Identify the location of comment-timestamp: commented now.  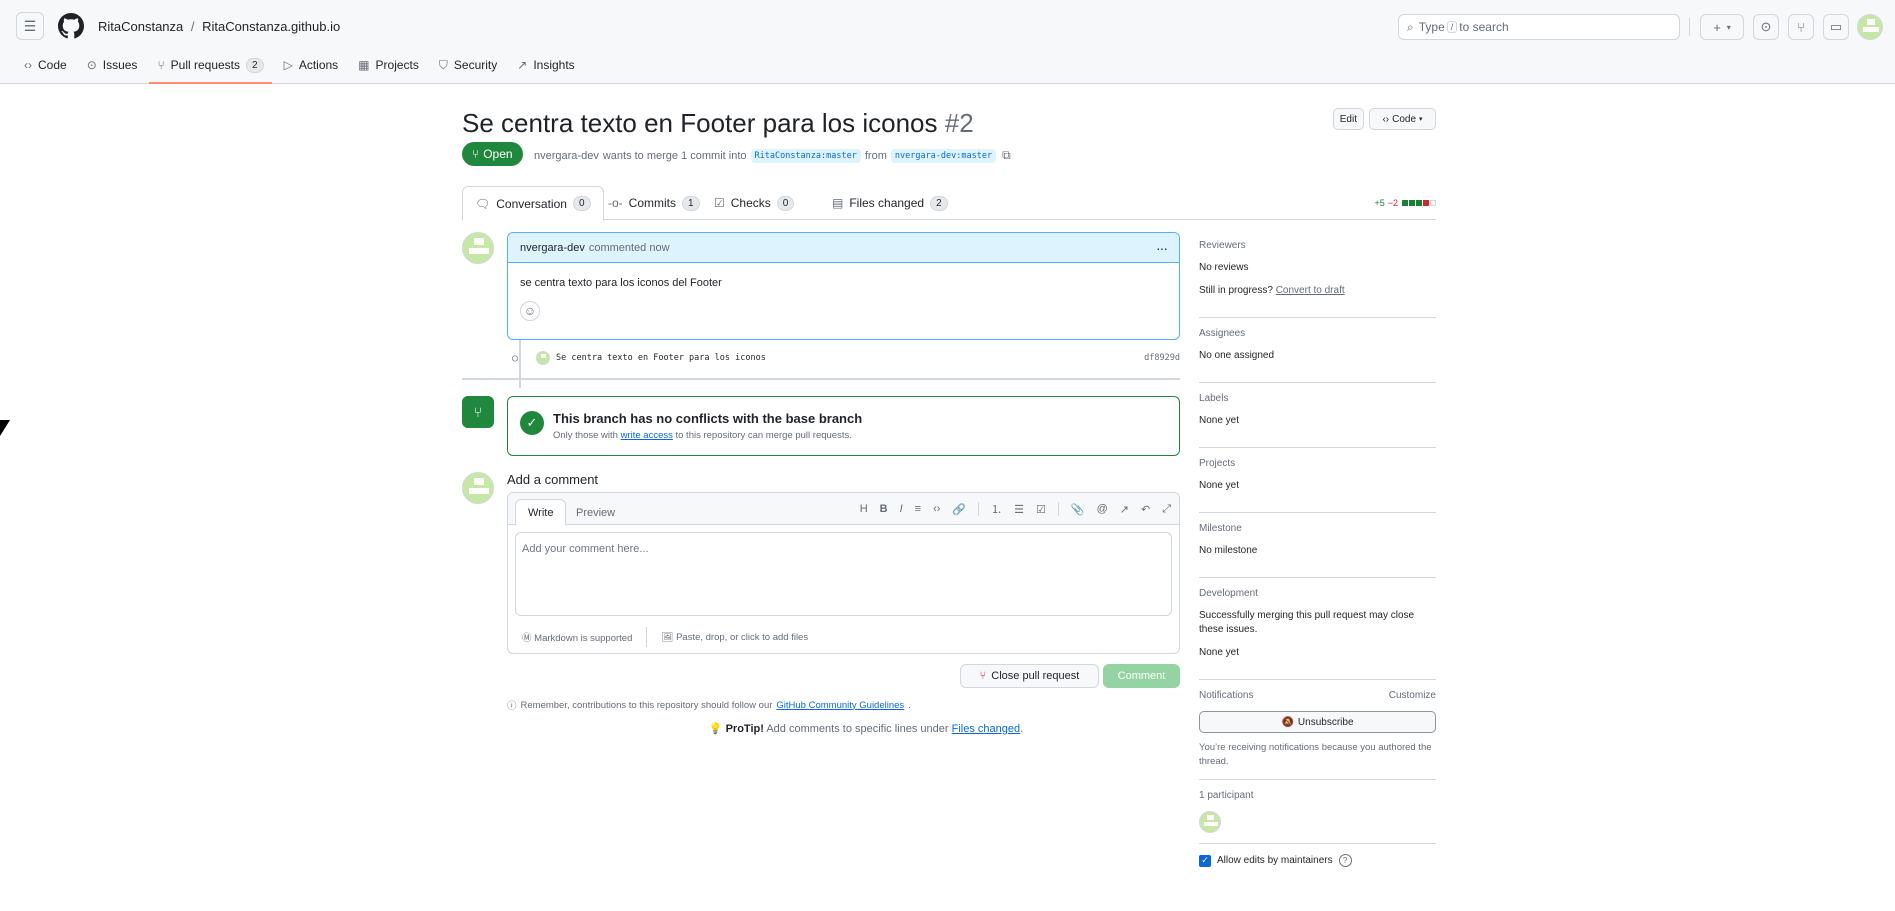
(629, 248).